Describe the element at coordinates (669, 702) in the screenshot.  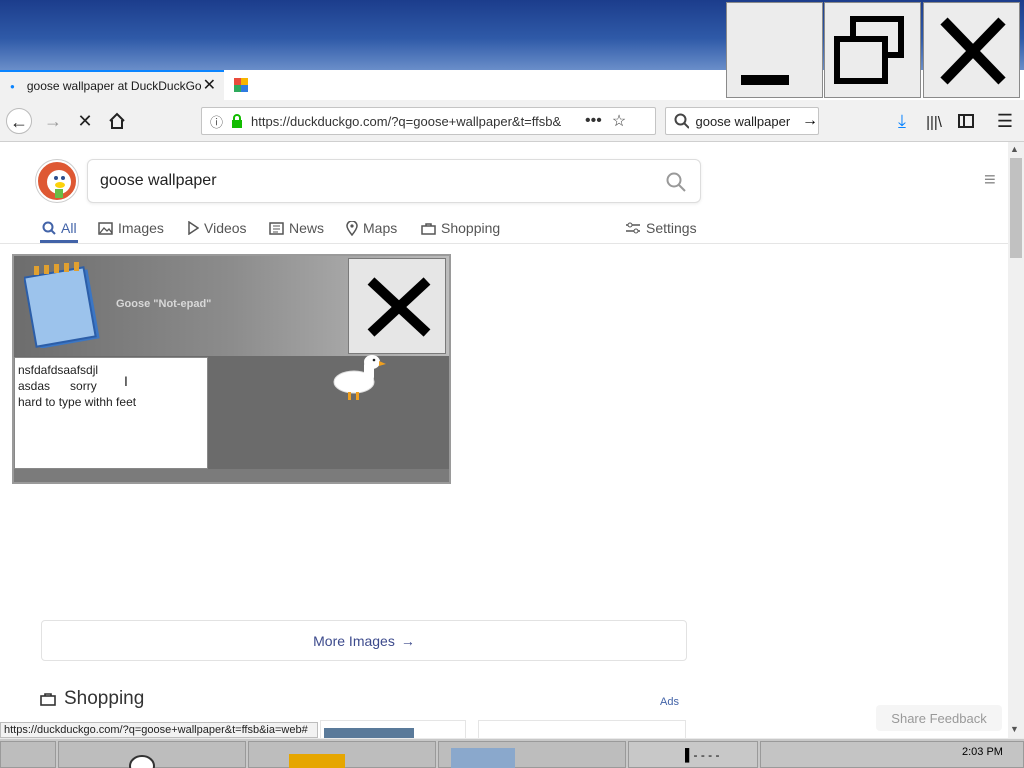
I see `ads-label: Ads` at that location.